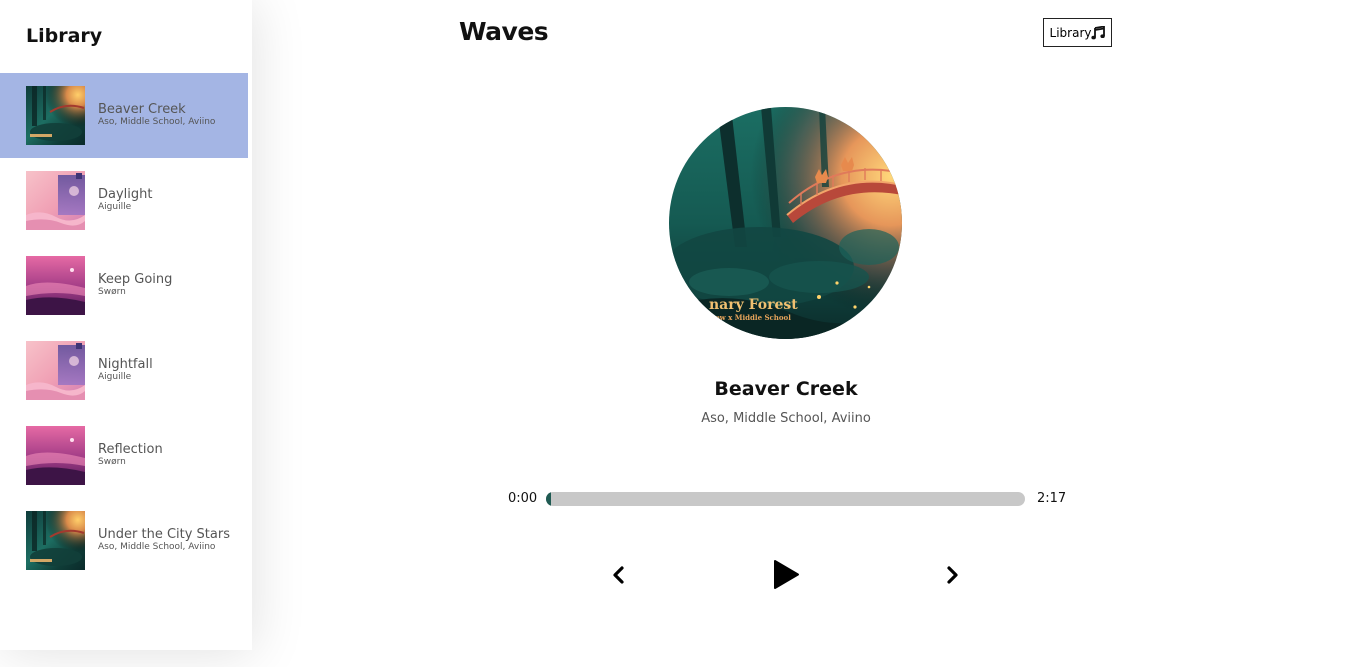 The image size is (1366, 667). What do you see at coordinates (64, 36) in the screenshot?
I see `library-heading: Library` at bounding box center [64, 36].